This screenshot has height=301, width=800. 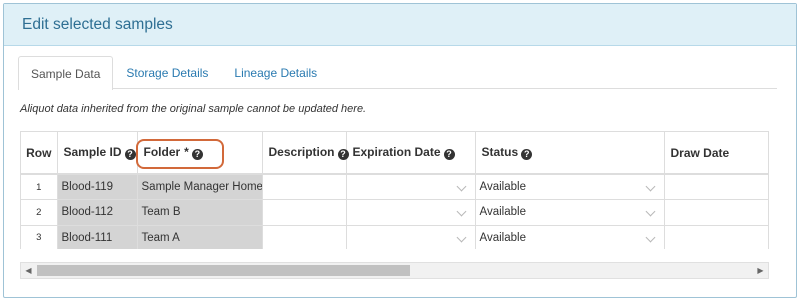 I want to click on col-header-draw-date: Draw Date, so click(x=716, y=153).